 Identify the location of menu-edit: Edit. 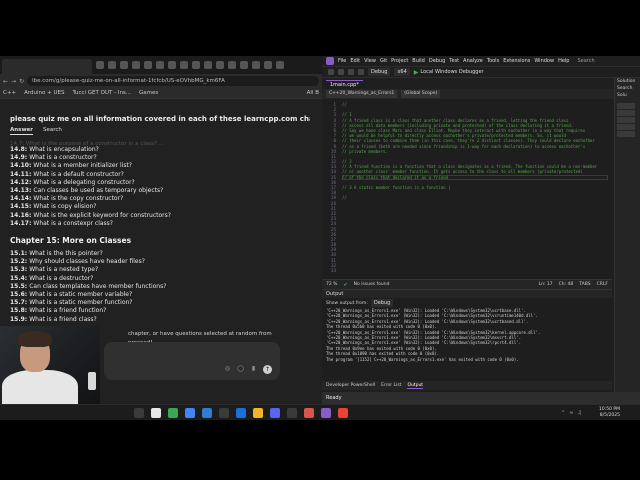
(355, 61).